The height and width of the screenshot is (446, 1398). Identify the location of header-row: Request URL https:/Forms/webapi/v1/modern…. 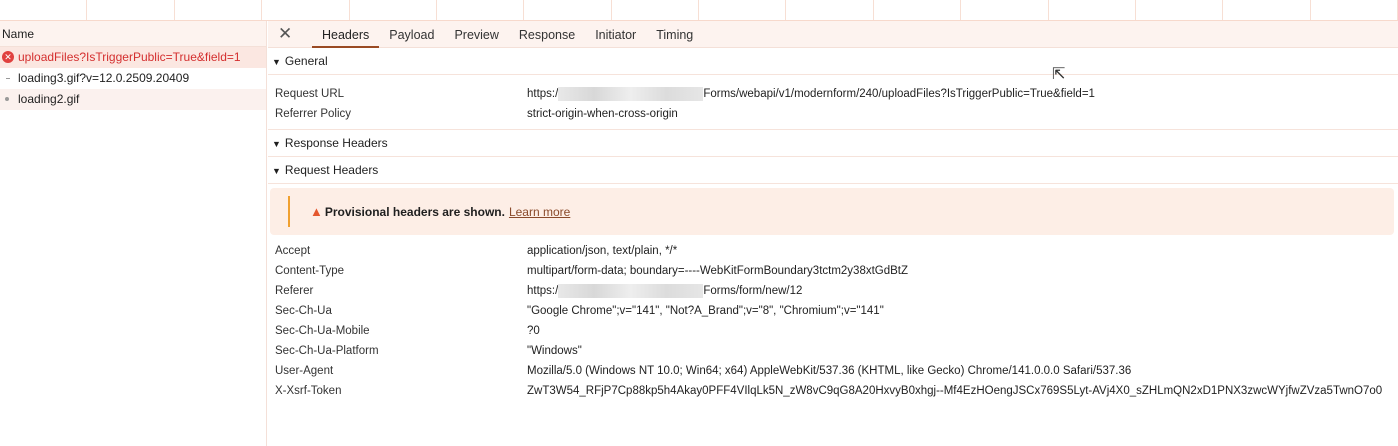
(833, 94).